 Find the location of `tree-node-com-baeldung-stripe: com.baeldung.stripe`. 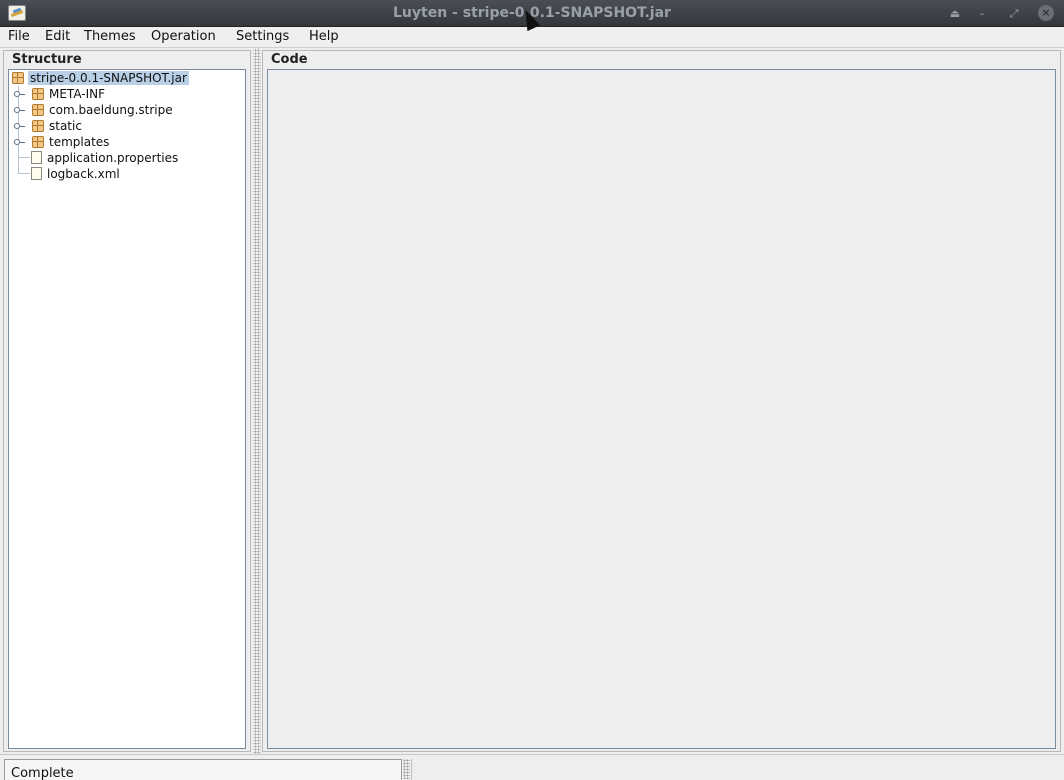

tree-node-com-baeldung-stripe: com.baeldung.stripe is located at coordinates (127, 110).